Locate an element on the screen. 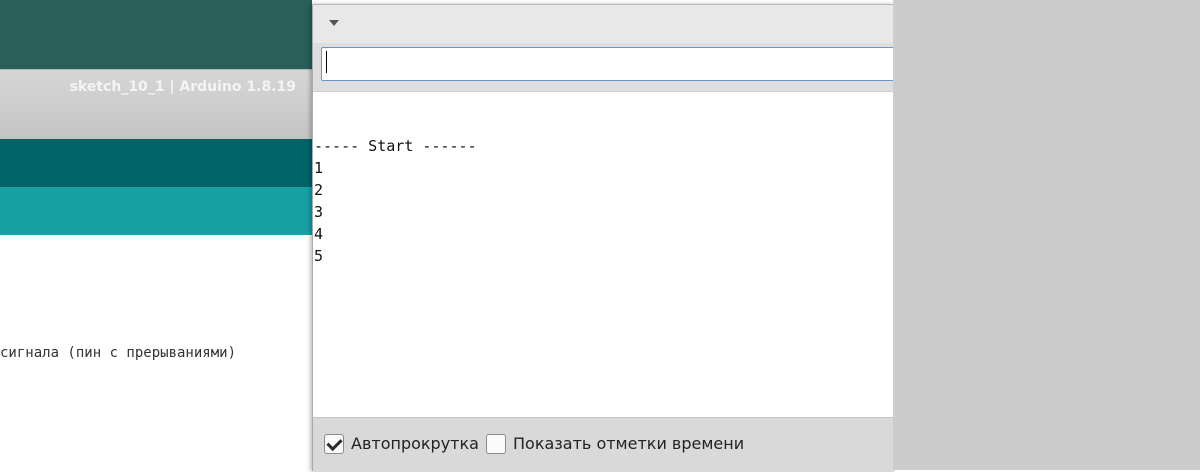 This screenshot has width=1200, height=472. output-line: ----- Start ------ is located at coordinates (395, 146).